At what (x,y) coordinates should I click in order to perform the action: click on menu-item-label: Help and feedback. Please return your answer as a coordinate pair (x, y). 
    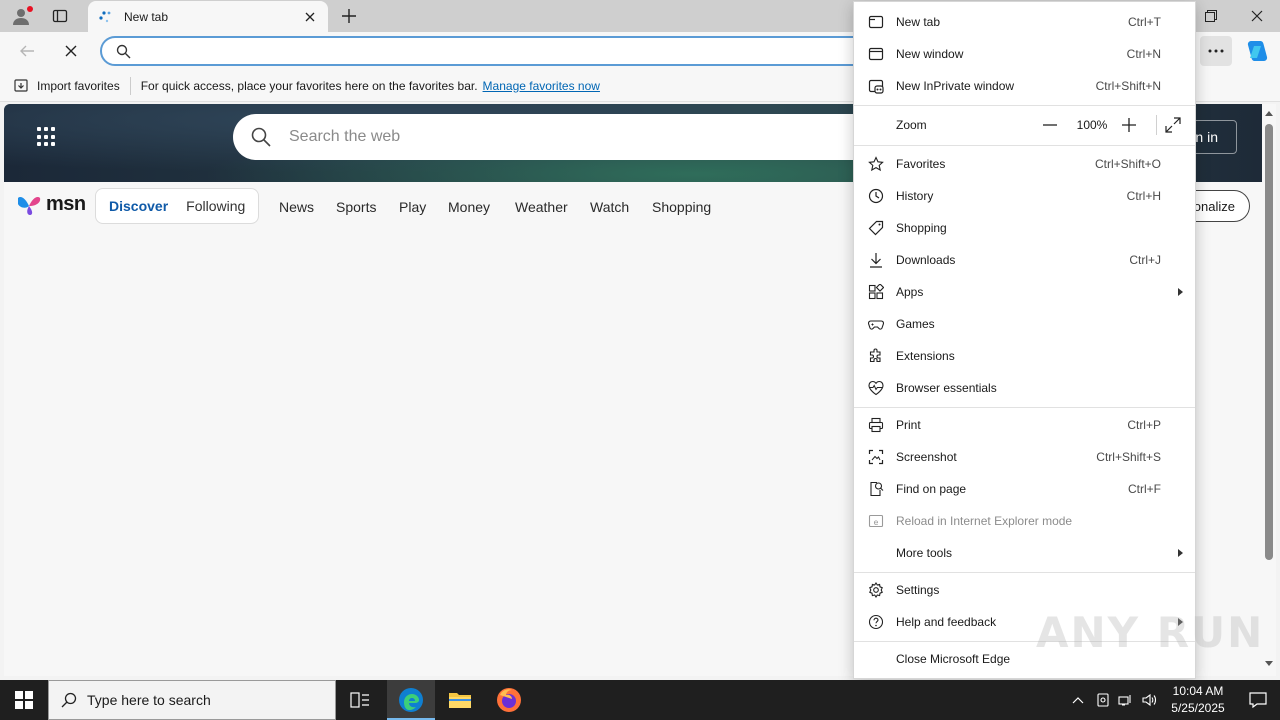
    Looking at the image, I should click on (946, 622).